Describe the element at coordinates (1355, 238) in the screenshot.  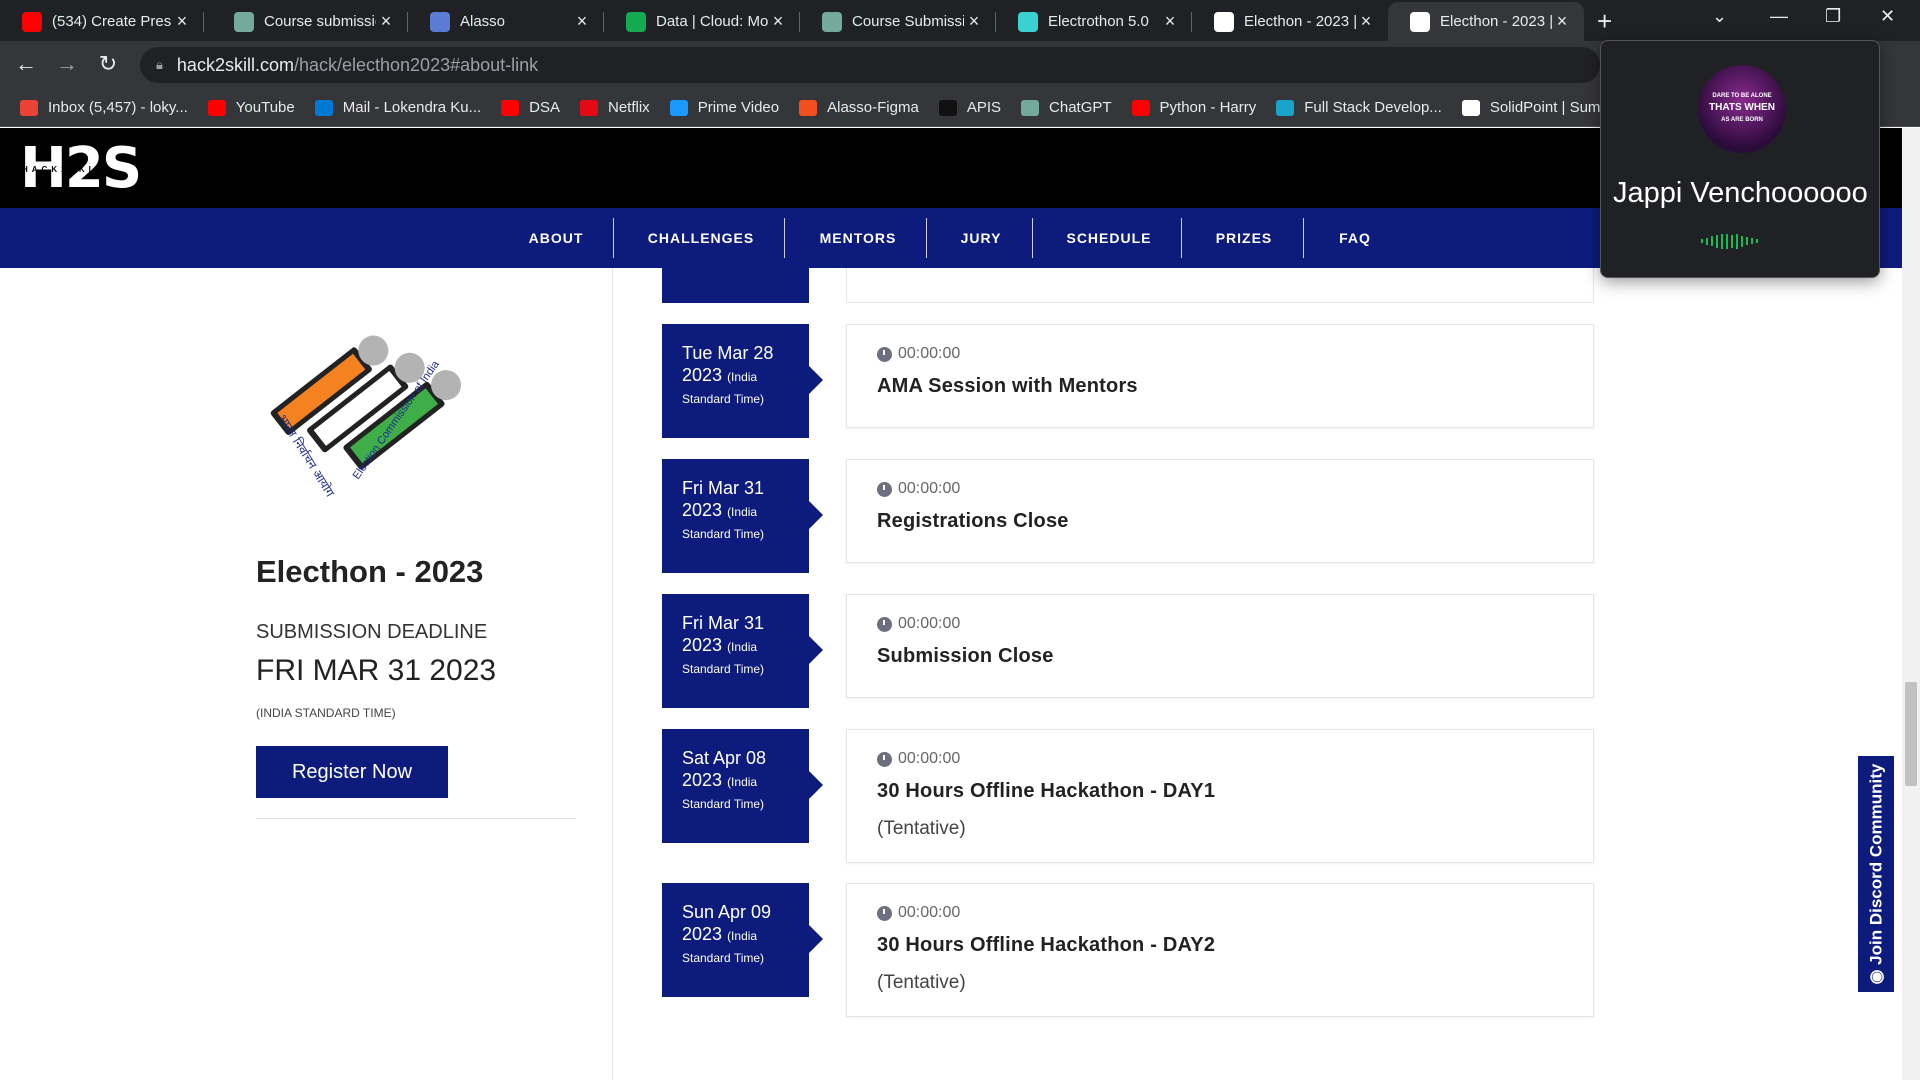
I see `nav-faq: FAQ` at that location.